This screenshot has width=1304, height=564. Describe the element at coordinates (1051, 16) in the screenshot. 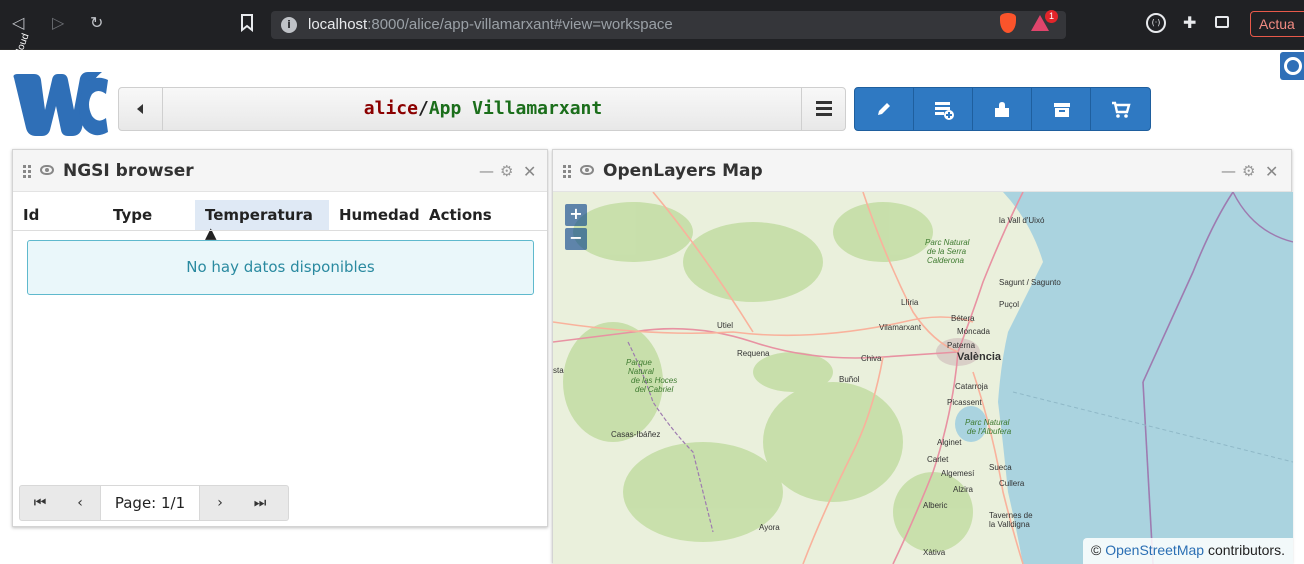

I see `rewards-badge: 1` at that location.